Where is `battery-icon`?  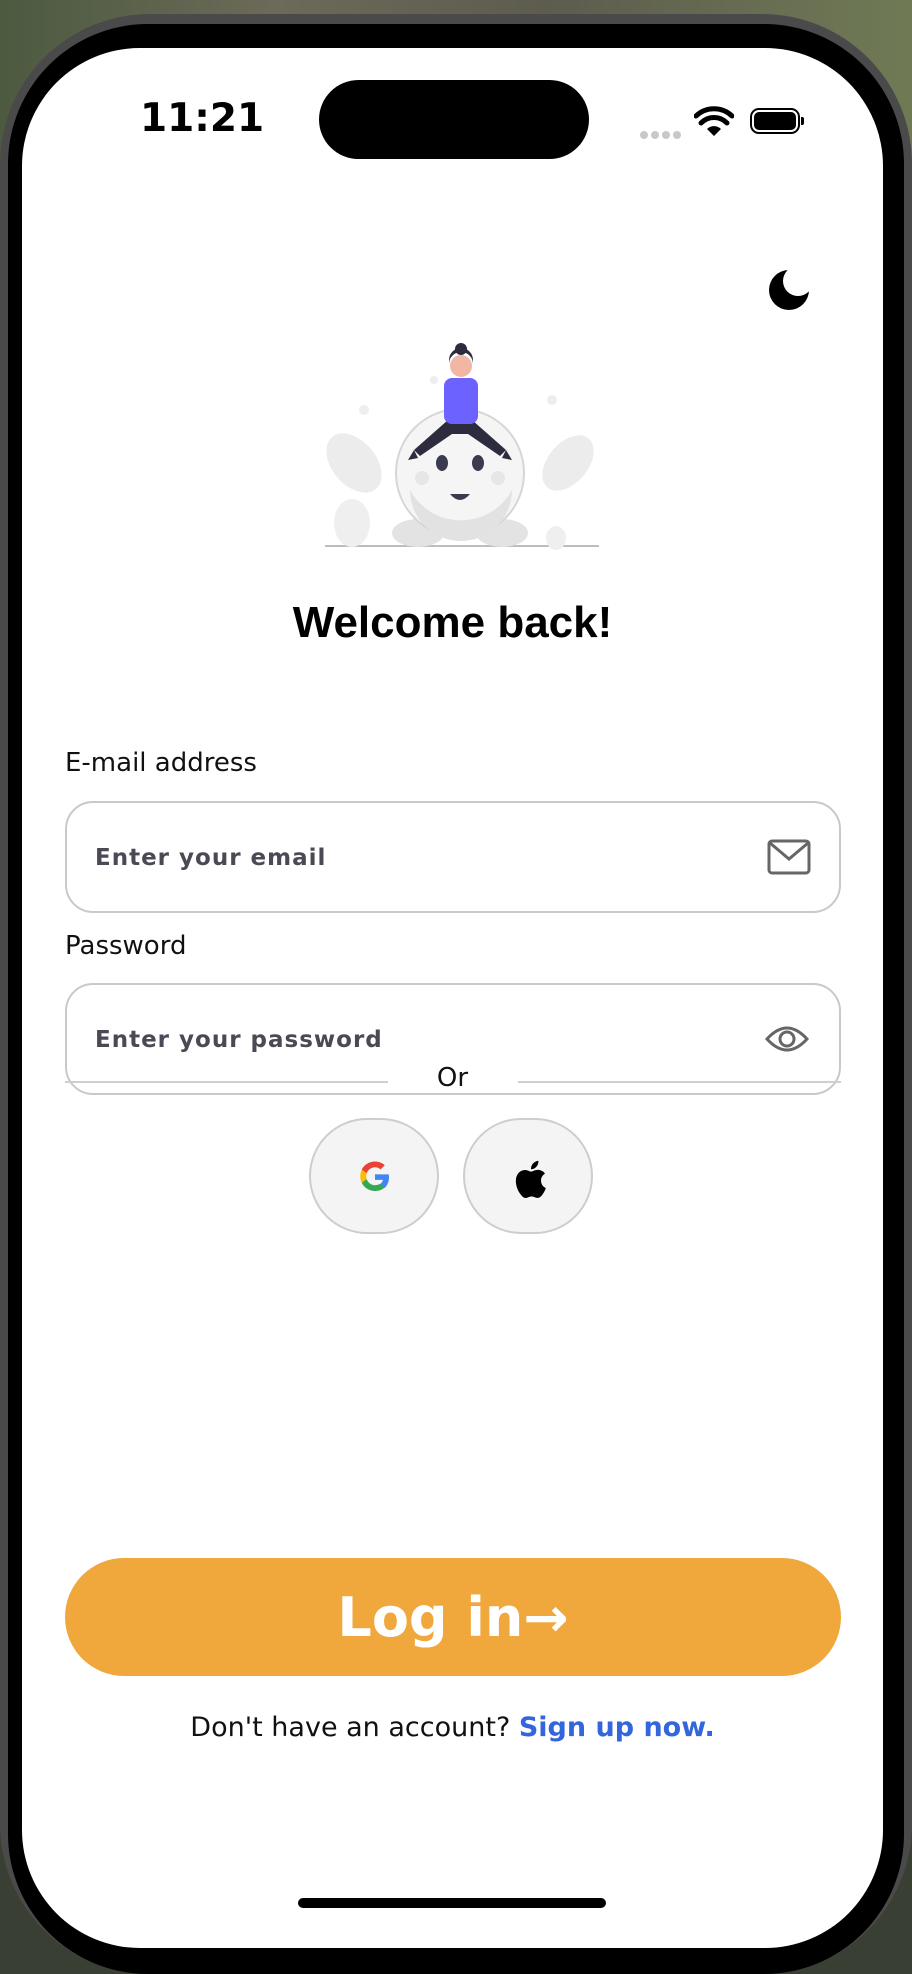 battery-icon is located at coordinates (777, 121).